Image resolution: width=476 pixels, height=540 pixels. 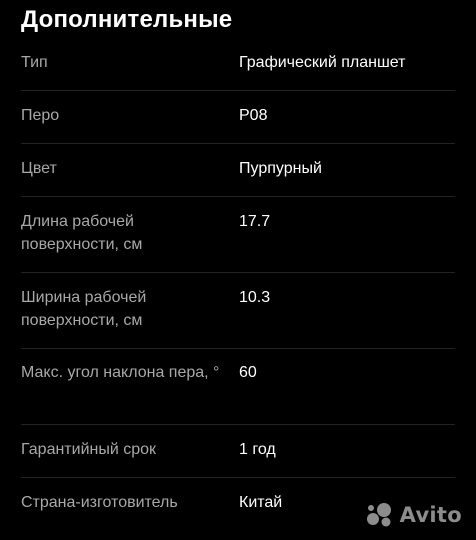 I want to click on spec-label: Длина рабочей поверхности, см, so click(x=82, y=233).